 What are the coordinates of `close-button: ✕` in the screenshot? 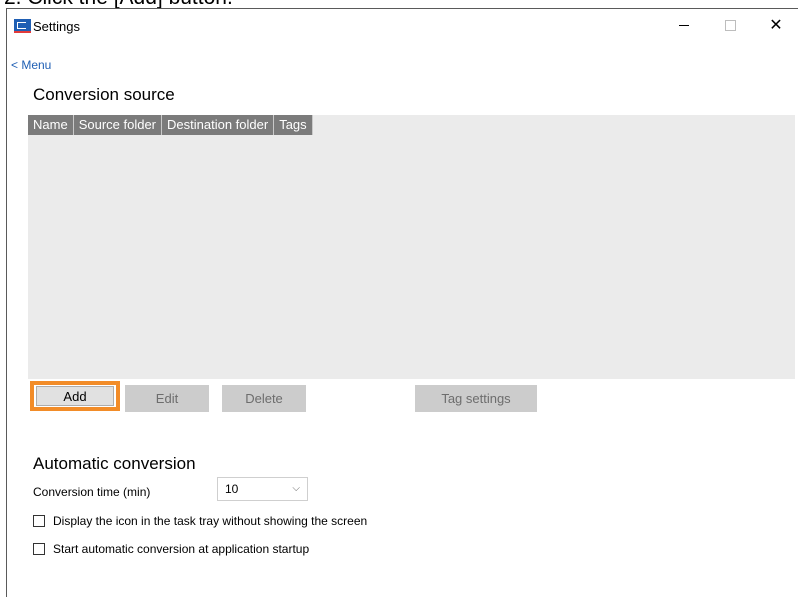 It's located at (775, 25).